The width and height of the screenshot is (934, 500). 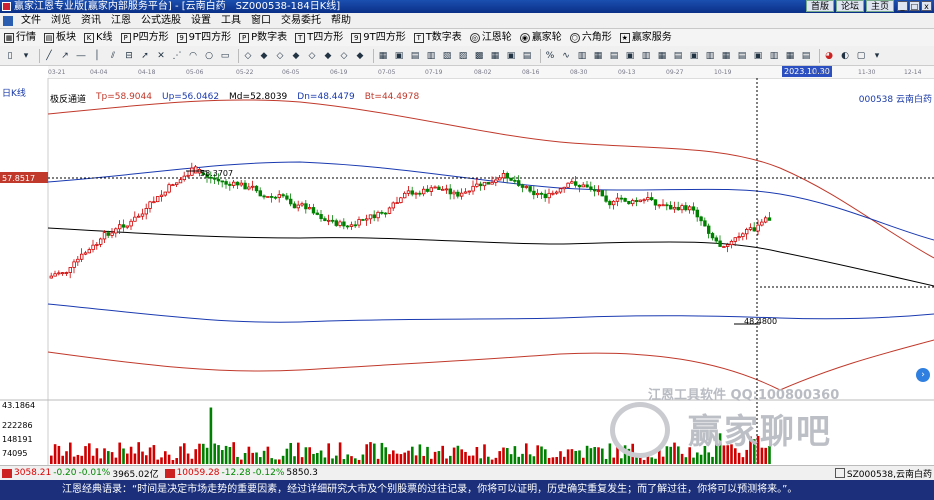 I want to click on circle-icon: ○, so click(x=209, y=56).